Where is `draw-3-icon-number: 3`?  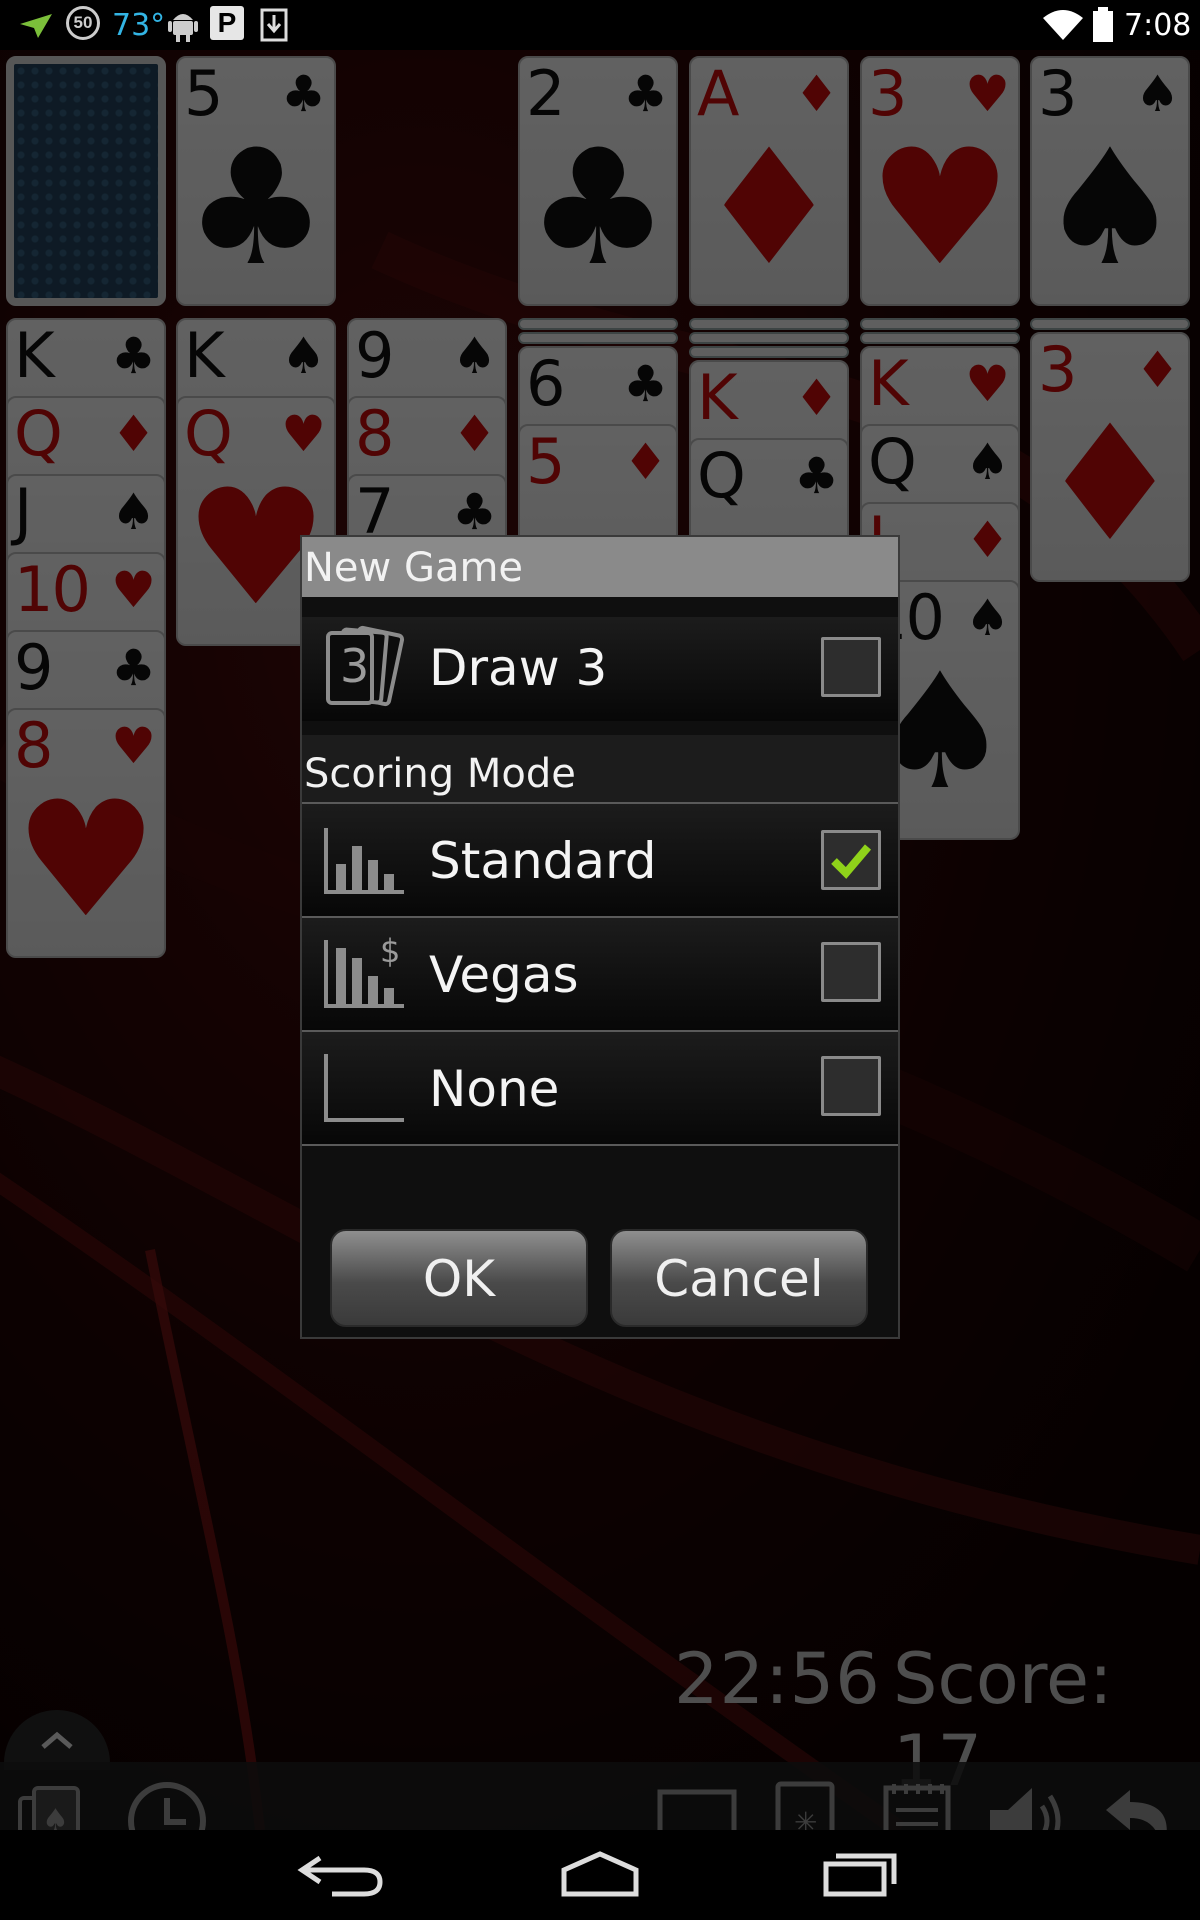
draw-3-icon-number: 3 is located at coordinates (355, 666).